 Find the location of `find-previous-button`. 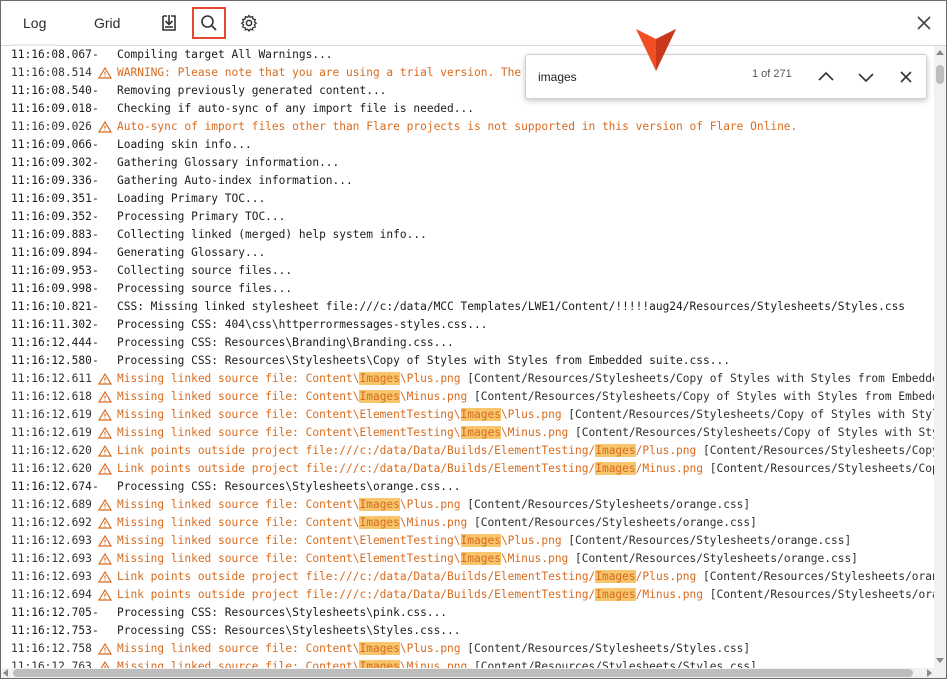

find-previous-button is located at coordinates (826, 77).